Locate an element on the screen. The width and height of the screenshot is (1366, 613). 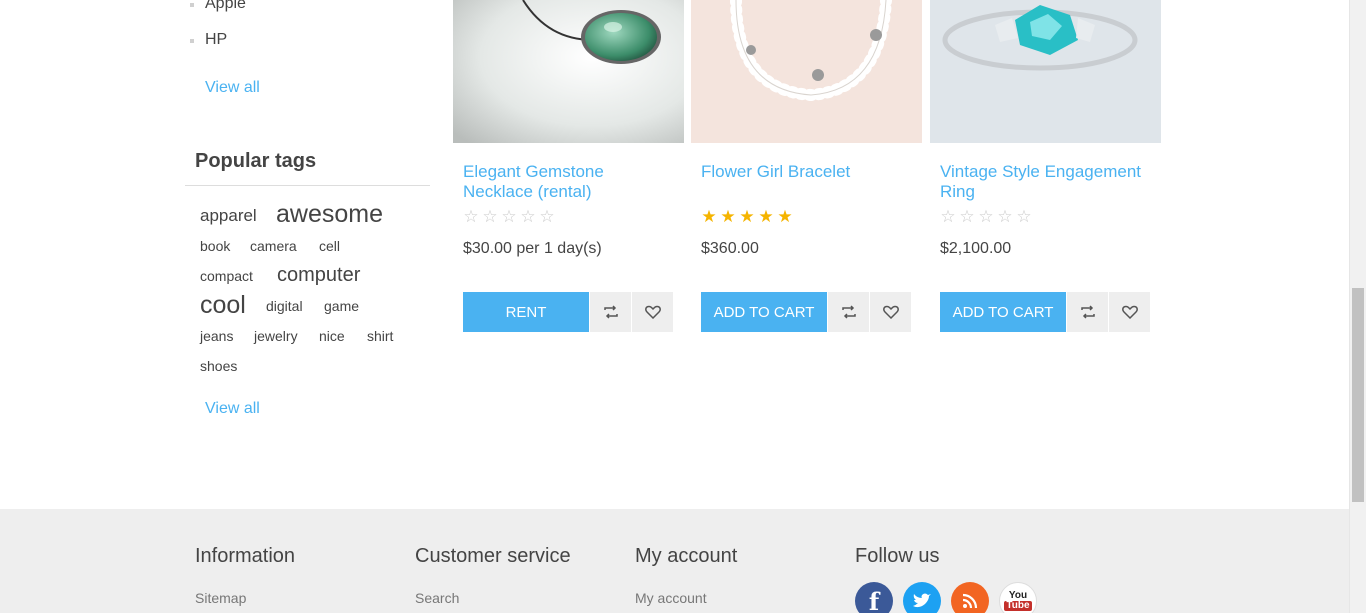
scrollbar-thumb is located at coordinates (1358, 395).